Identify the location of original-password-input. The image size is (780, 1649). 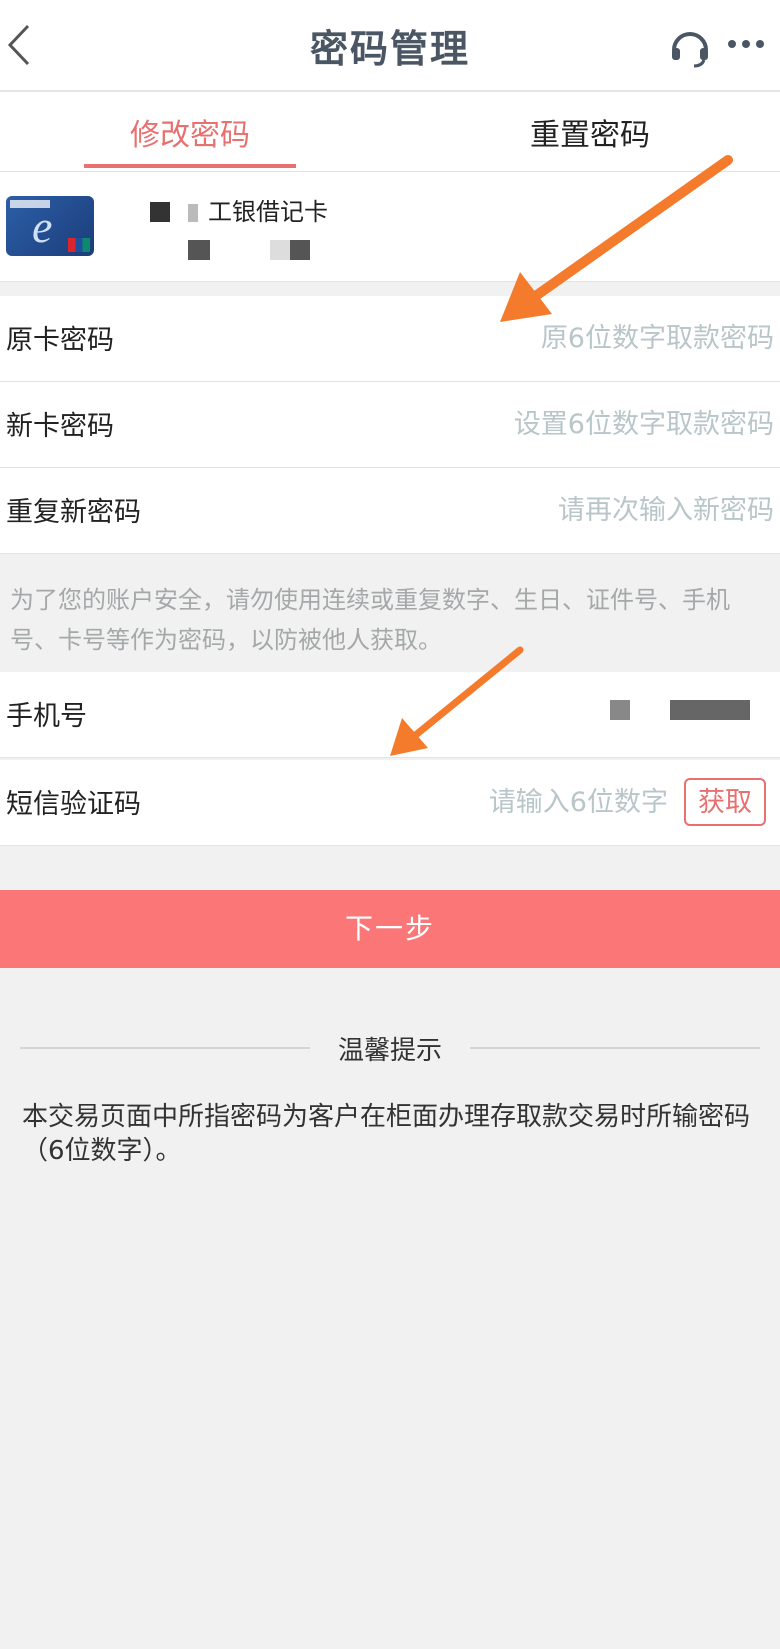
(564, 338).